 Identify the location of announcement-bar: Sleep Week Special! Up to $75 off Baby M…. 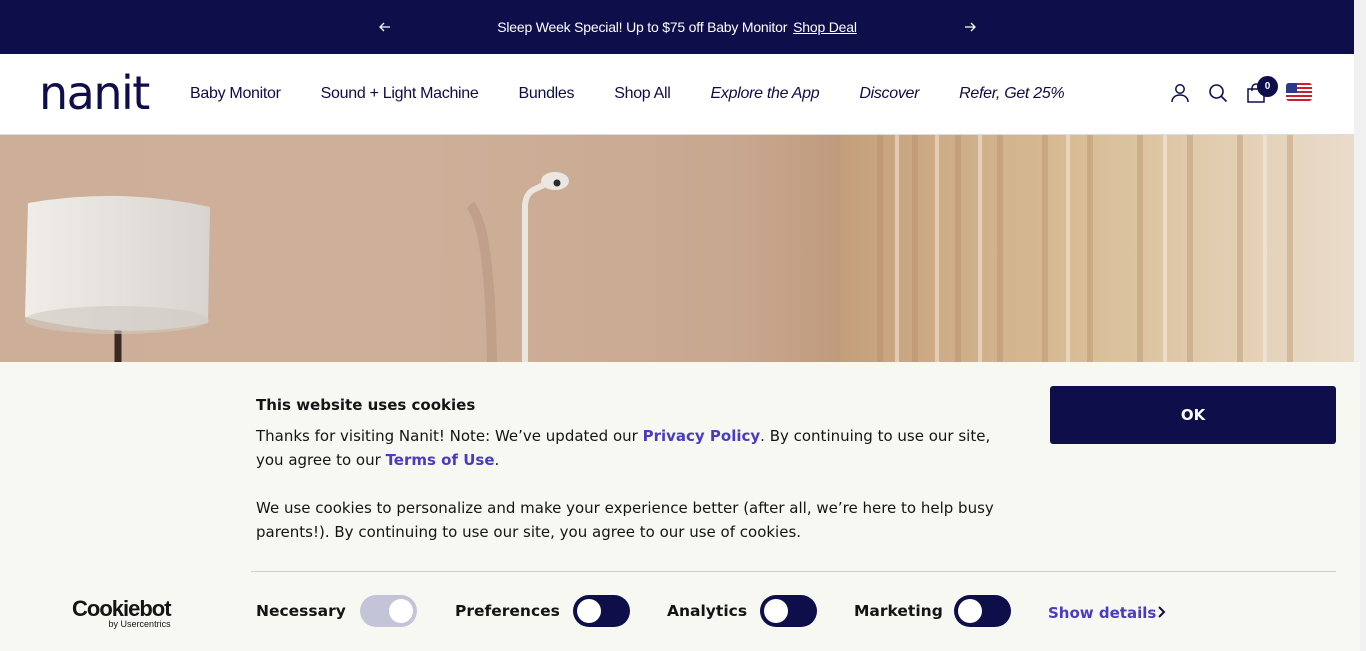
(677, 27).